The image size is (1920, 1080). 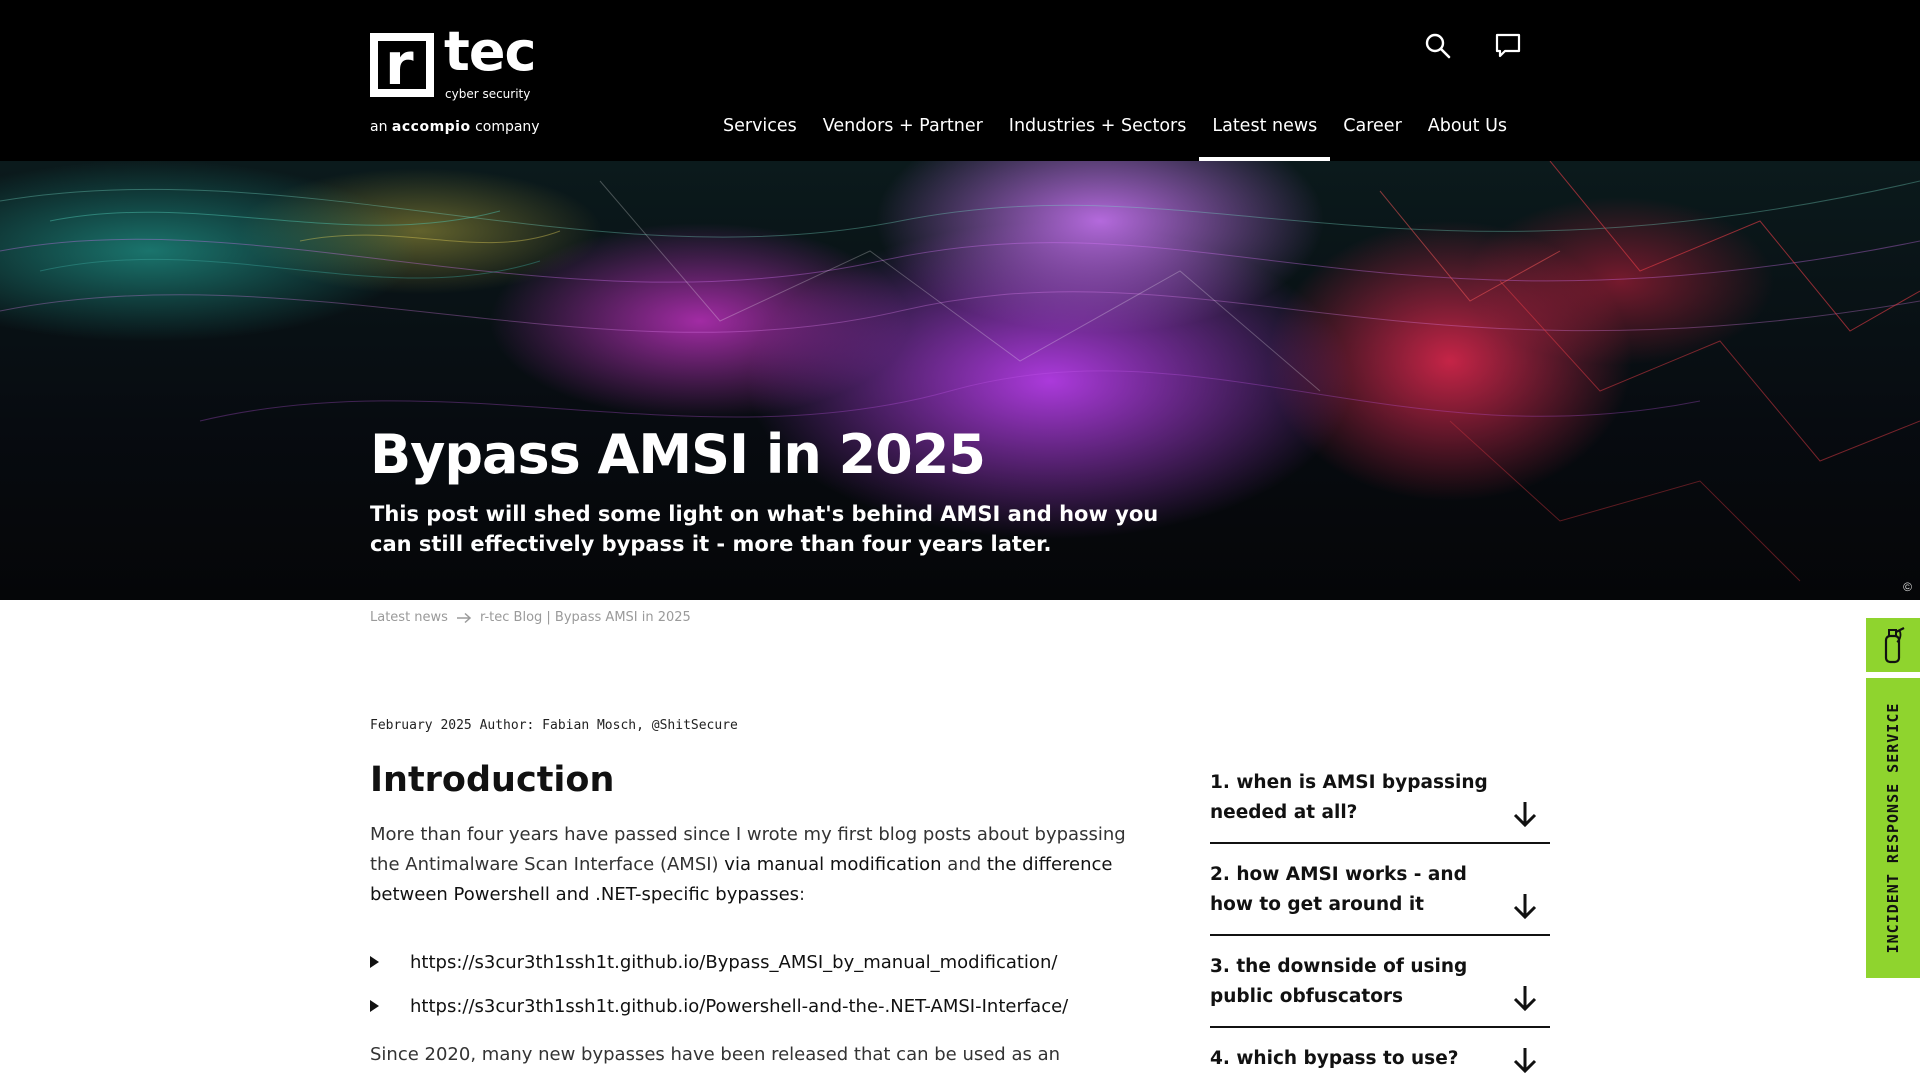 I want to click on page-title: Bypass AMSI in 2025, so click(x=678, y=454).